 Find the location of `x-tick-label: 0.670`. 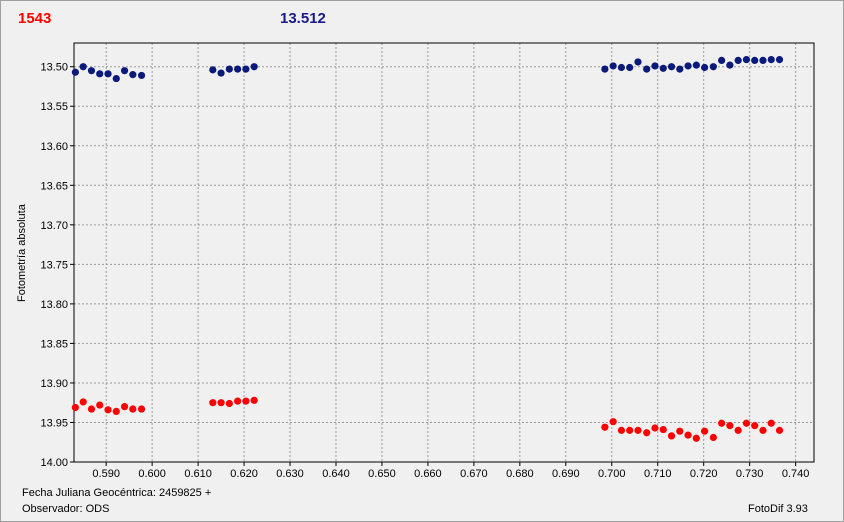

x-tick-label: 0.670 is located at coordinates (474, 474).